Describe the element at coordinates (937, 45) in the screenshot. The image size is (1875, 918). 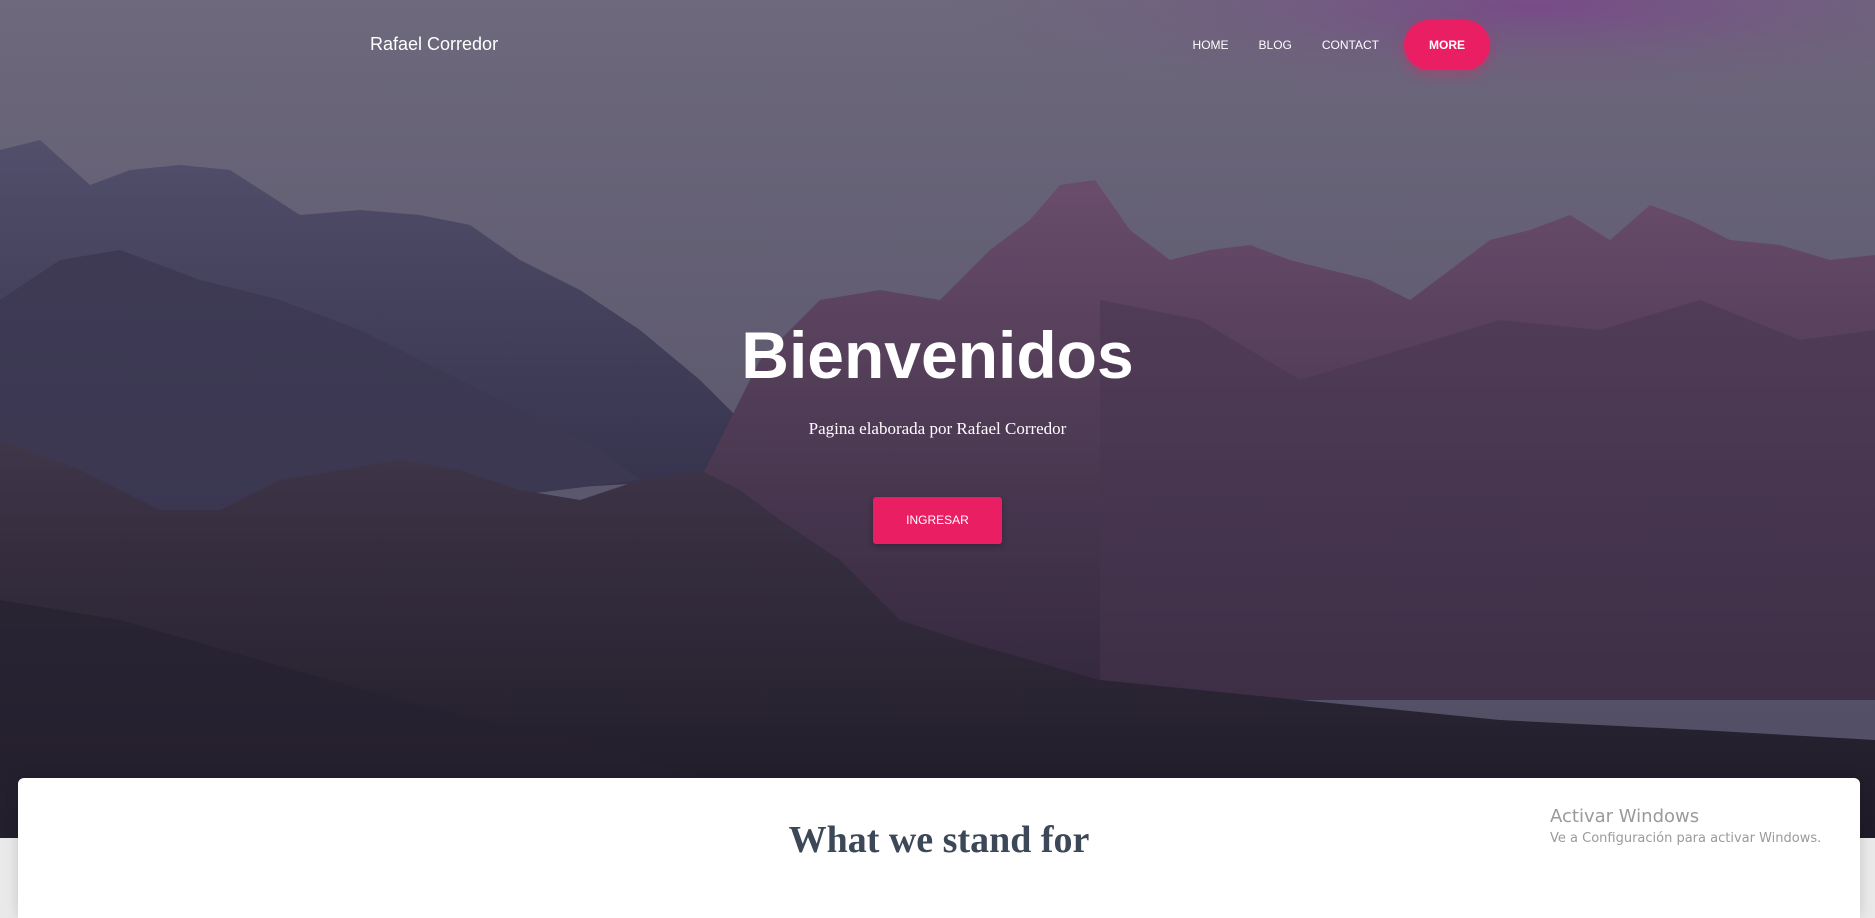
I see `navbar: Rafael Corredor HOME BLOG CONTACT MORE` at that location.